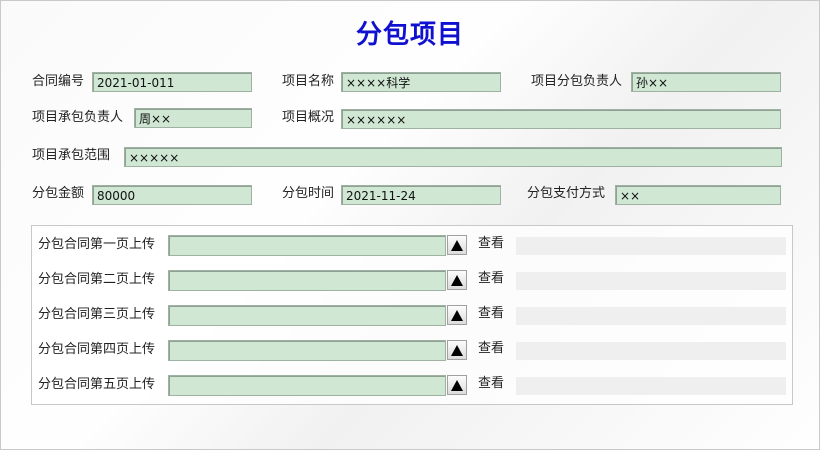 This screenshot has height=450, width=820. I want to click on amount-field: 80000, so click(172, 195).